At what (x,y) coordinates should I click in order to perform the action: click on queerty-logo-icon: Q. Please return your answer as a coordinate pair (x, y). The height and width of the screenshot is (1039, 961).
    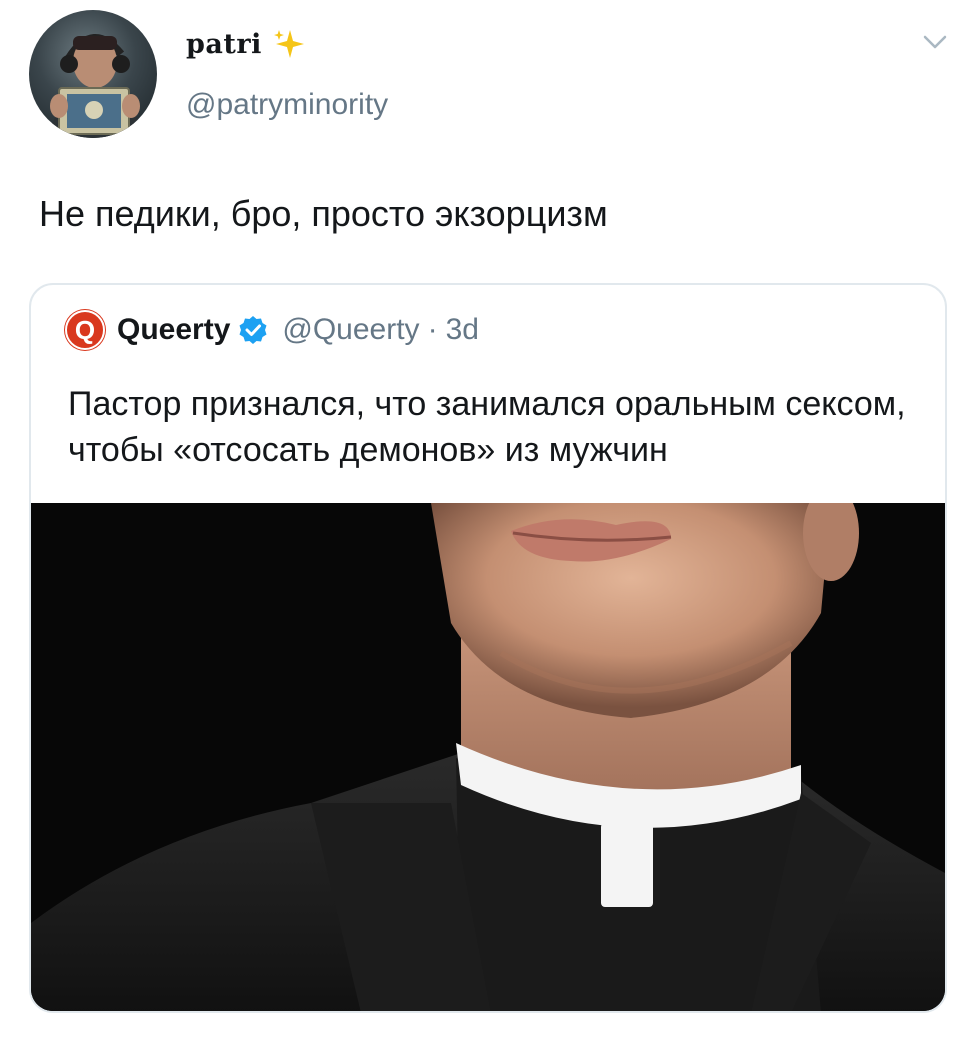
    Looking at the image, I should click on (85, 330).